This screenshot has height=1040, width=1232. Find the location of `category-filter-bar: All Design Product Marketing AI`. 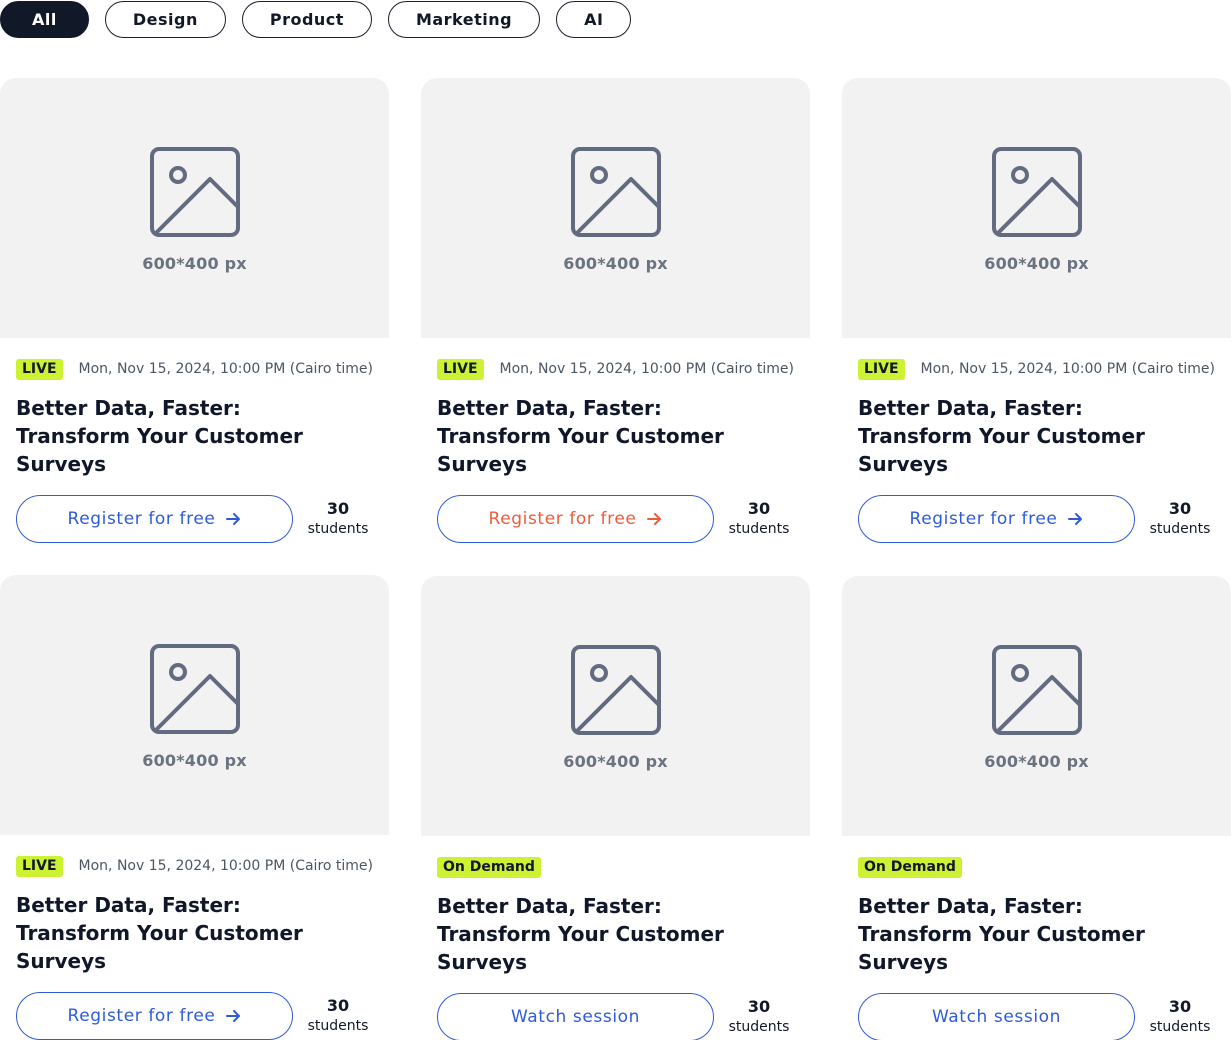

category-filter-bar: All Design Product Marketing AI is located at coordinates (316, 19).